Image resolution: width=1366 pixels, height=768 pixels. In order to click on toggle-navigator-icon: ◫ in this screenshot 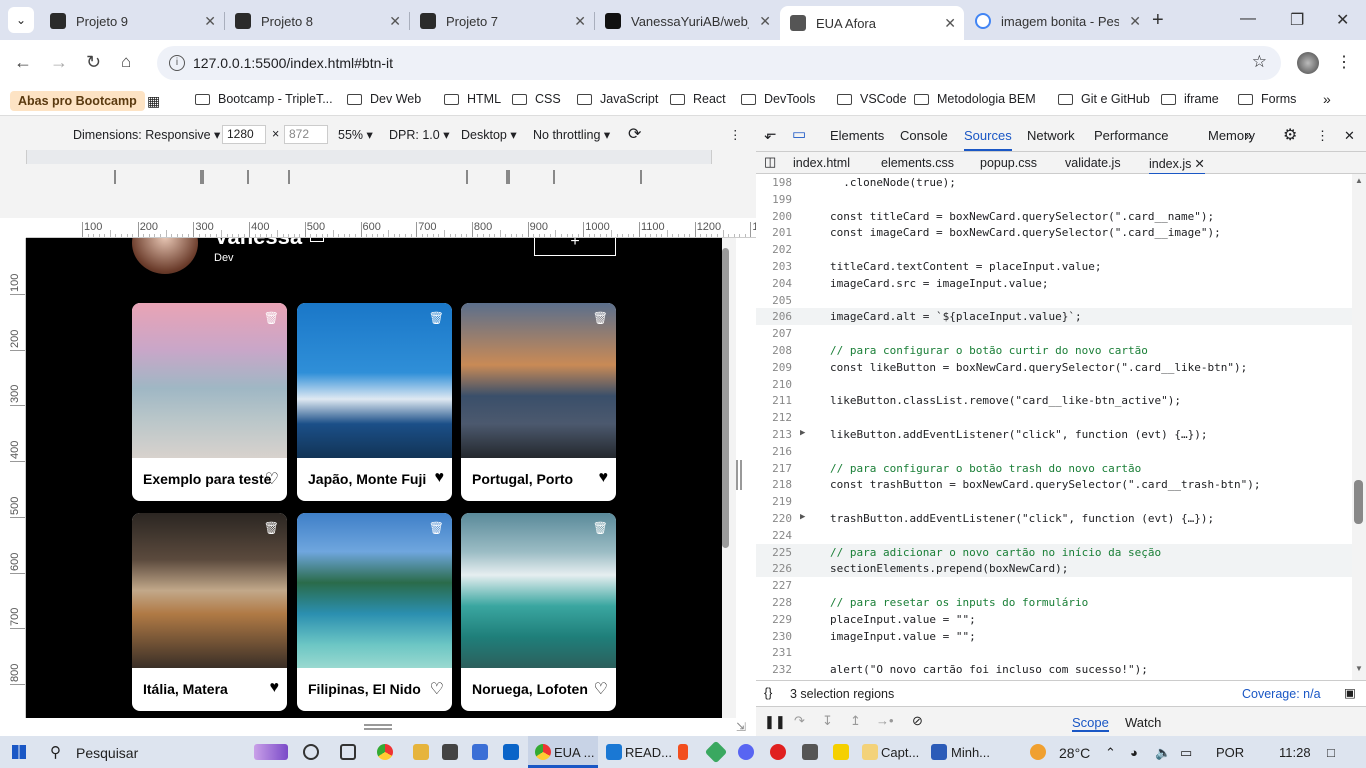, I will do `click(770, 162)`.